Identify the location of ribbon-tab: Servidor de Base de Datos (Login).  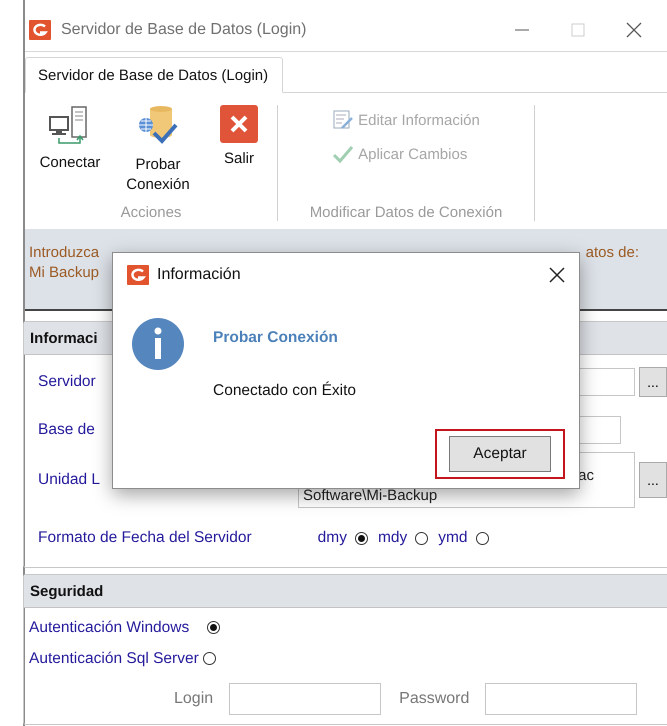
(154, 75).